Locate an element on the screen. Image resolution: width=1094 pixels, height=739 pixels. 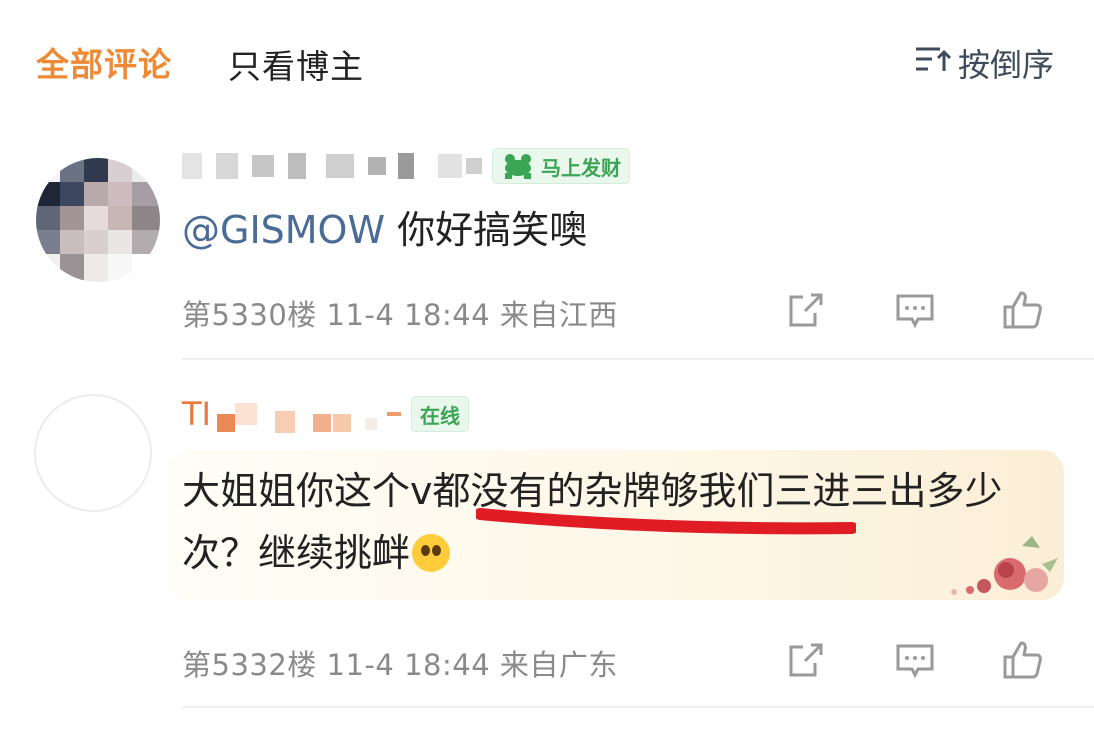
comment-meta: 第5330楼 11-4 18:44 来自江西 is located at coordinates (400, 313).